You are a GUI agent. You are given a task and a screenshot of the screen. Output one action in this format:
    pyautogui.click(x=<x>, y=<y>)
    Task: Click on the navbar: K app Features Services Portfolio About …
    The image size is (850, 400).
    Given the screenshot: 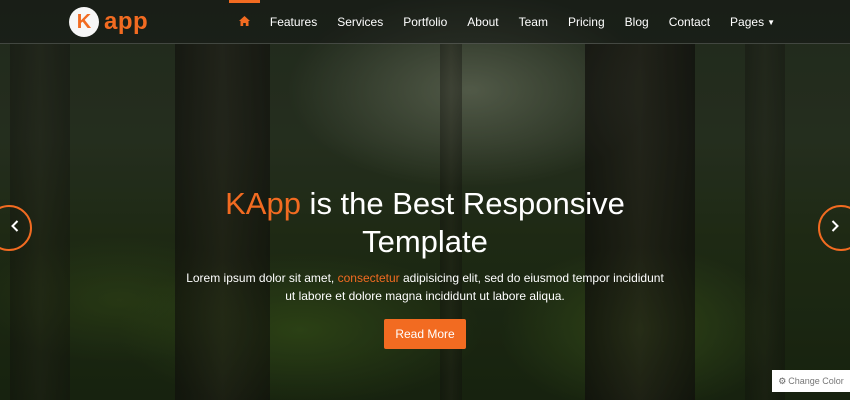 What is the action you would take?
    pyautogui.click(x=425, y=22)
    